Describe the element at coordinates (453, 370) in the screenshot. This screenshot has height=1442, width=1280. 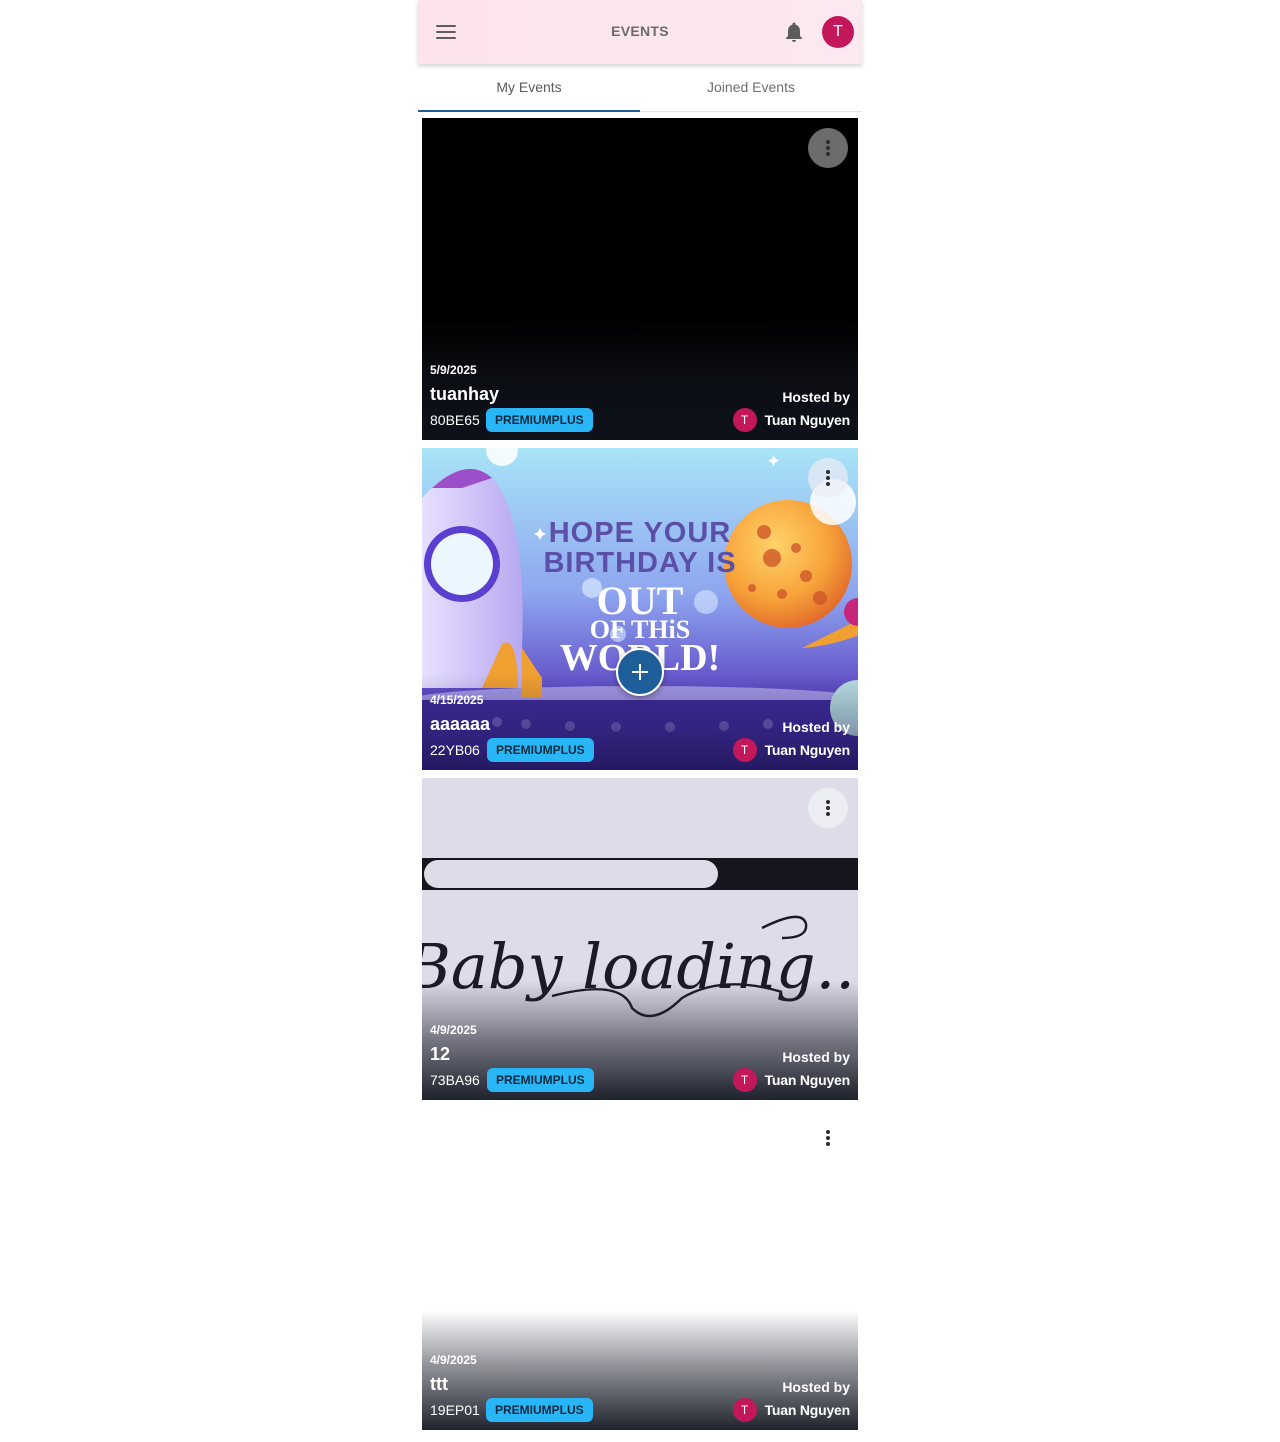
I see `event-date: 5/9/2025` at that location.